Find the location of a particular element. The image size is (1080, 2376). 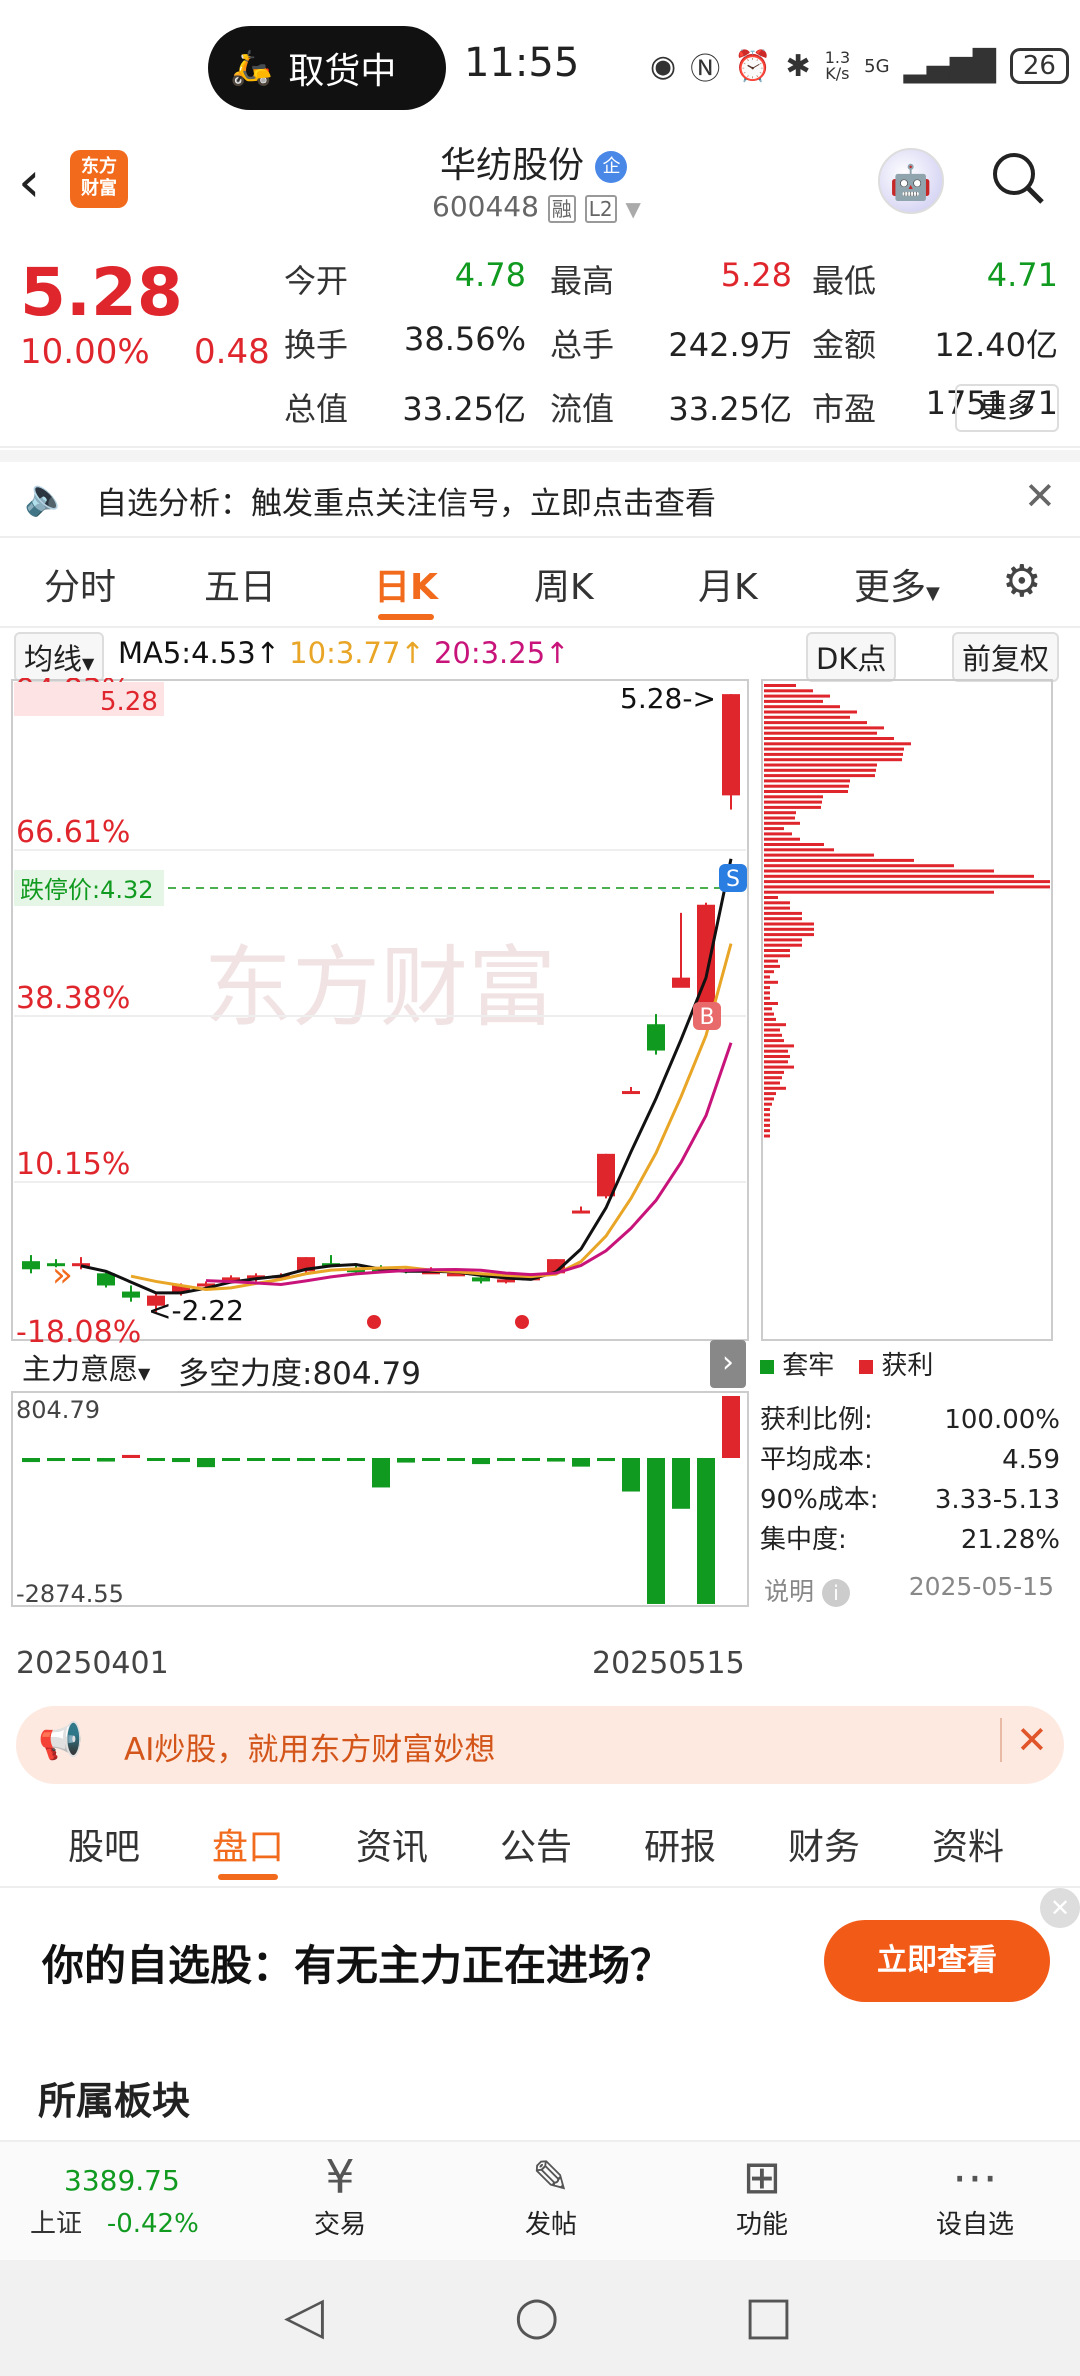

more-button: 更多 is located at coordinates (1007, 408).